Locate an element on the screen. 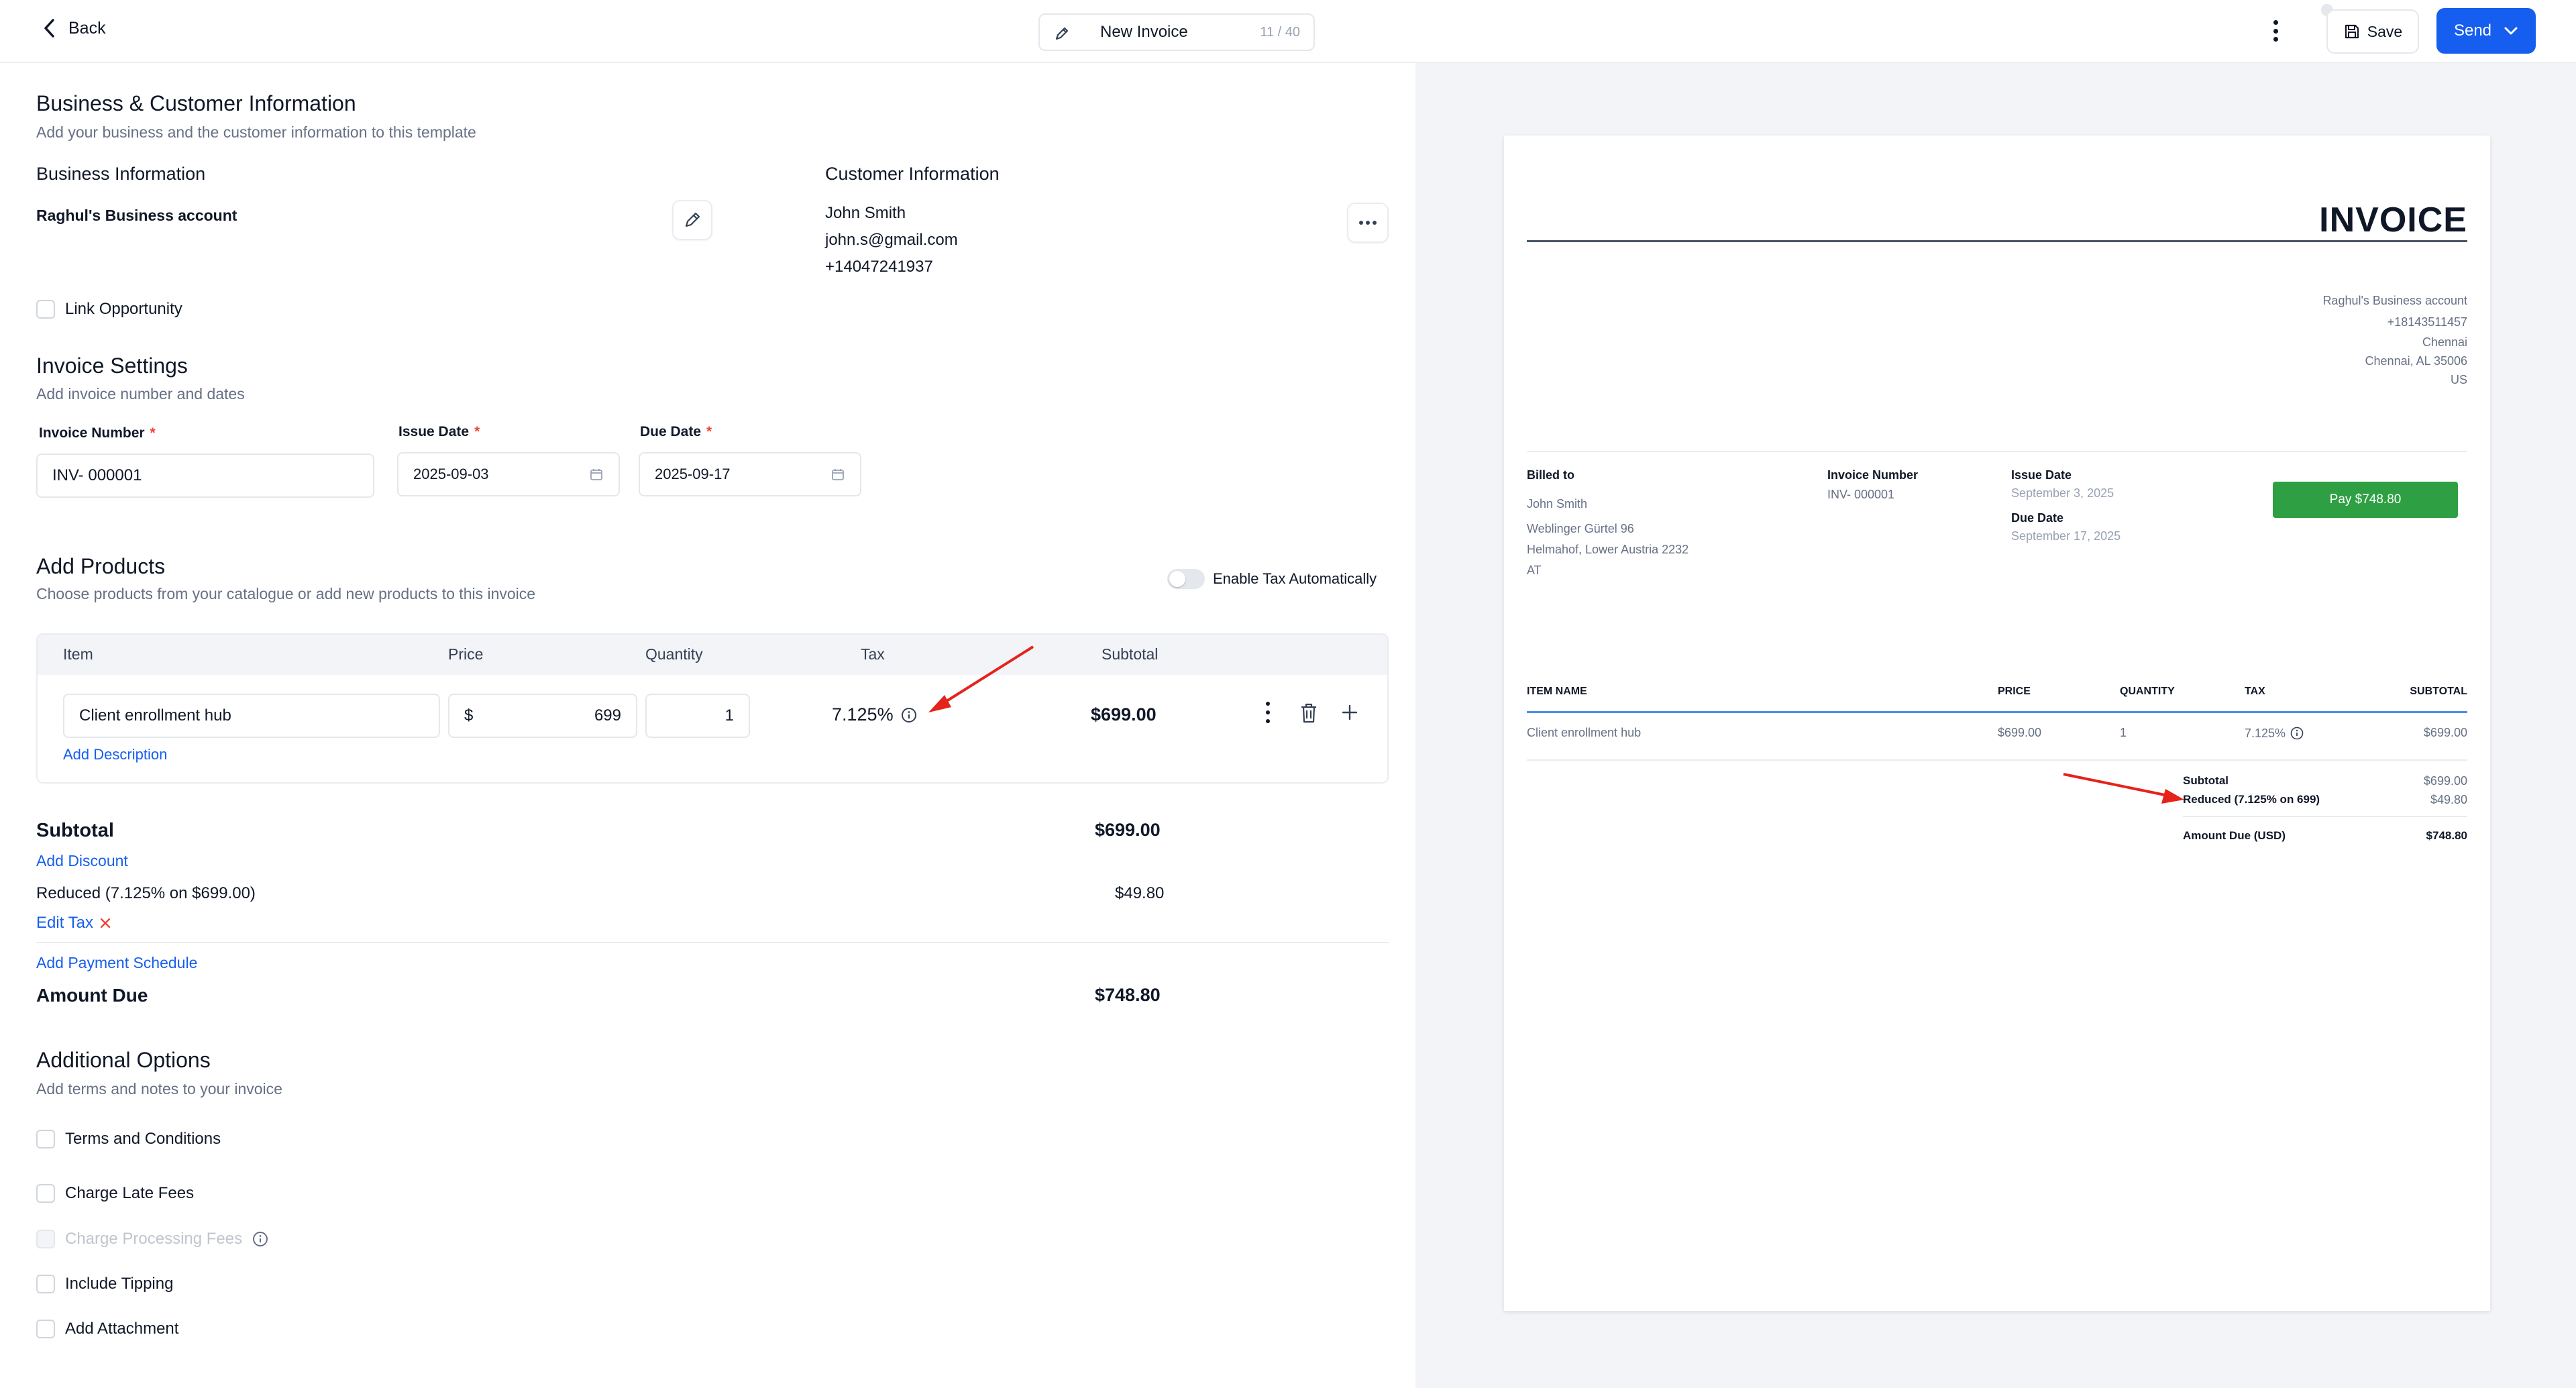  title-char-count: 11 / 40 is located at coordinates (1280, 32).